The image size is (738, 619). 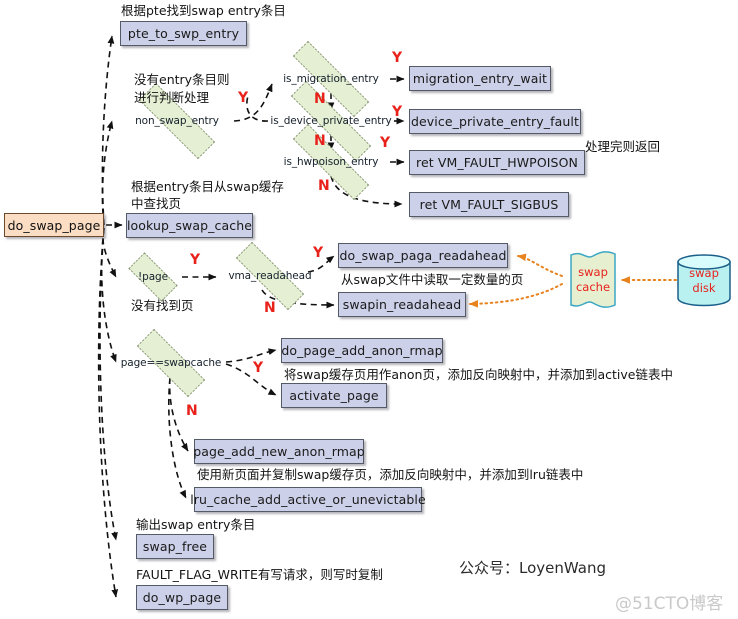 I want to click on node-label: do_wp_page, so click(x=182, y=597).